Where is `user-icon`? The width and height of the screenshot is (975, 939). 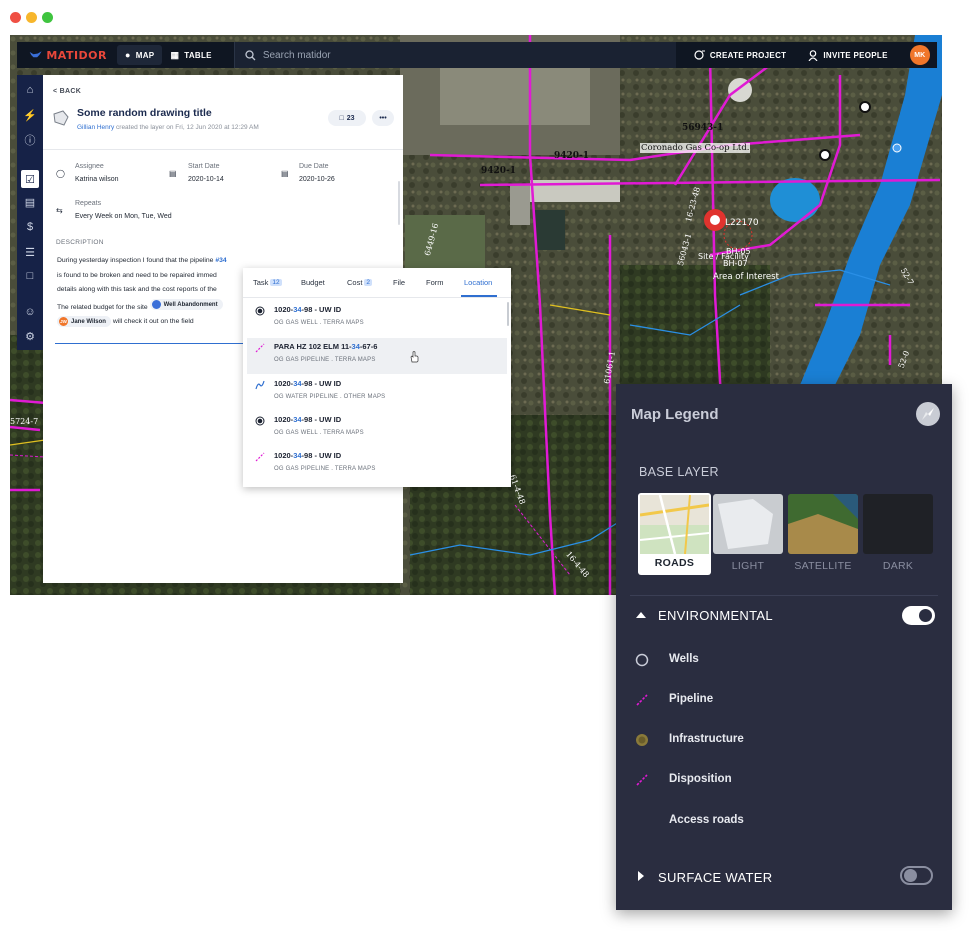
user-icon is located at coordinates (813, 55).